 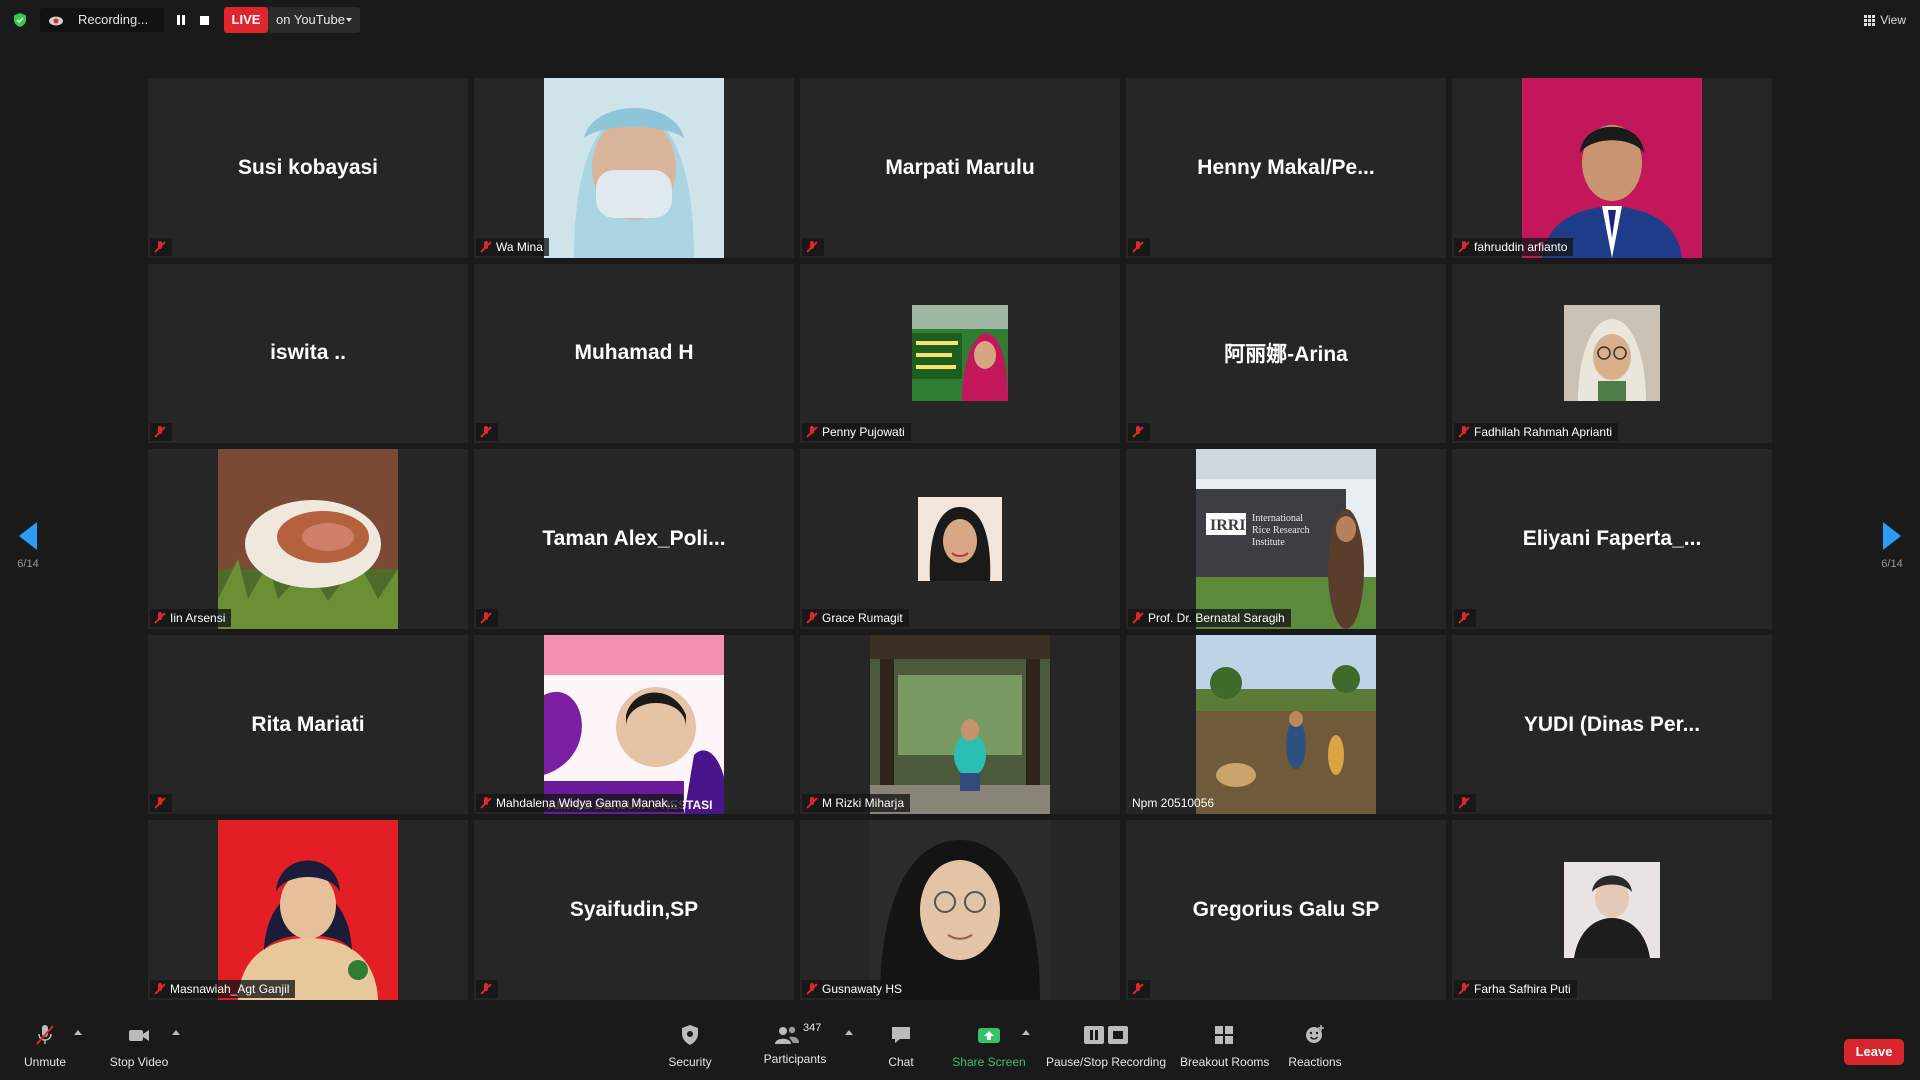 What do you see at coordinates (45, 1045) in the screenshot?
I see `unmute-button: Unmute` at bounding box center [45, 1045].